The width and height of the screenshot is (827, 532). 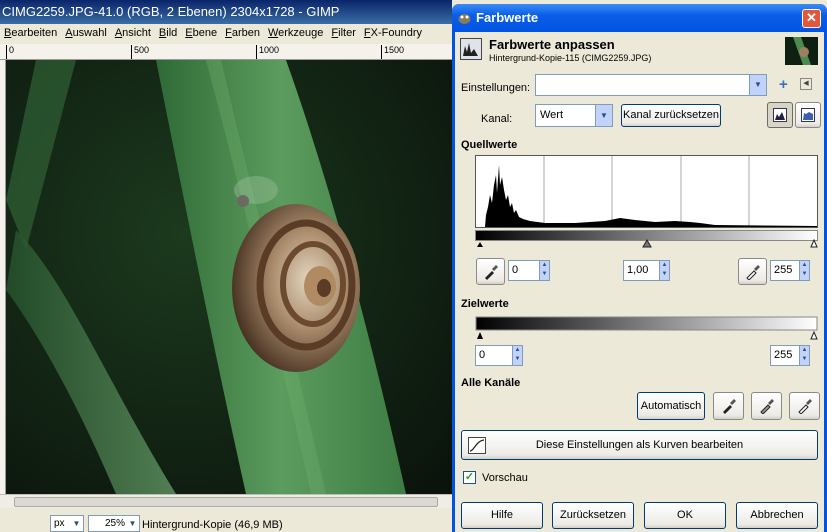 I want to click on linear-histogram-button, so click(x=780, y=115).